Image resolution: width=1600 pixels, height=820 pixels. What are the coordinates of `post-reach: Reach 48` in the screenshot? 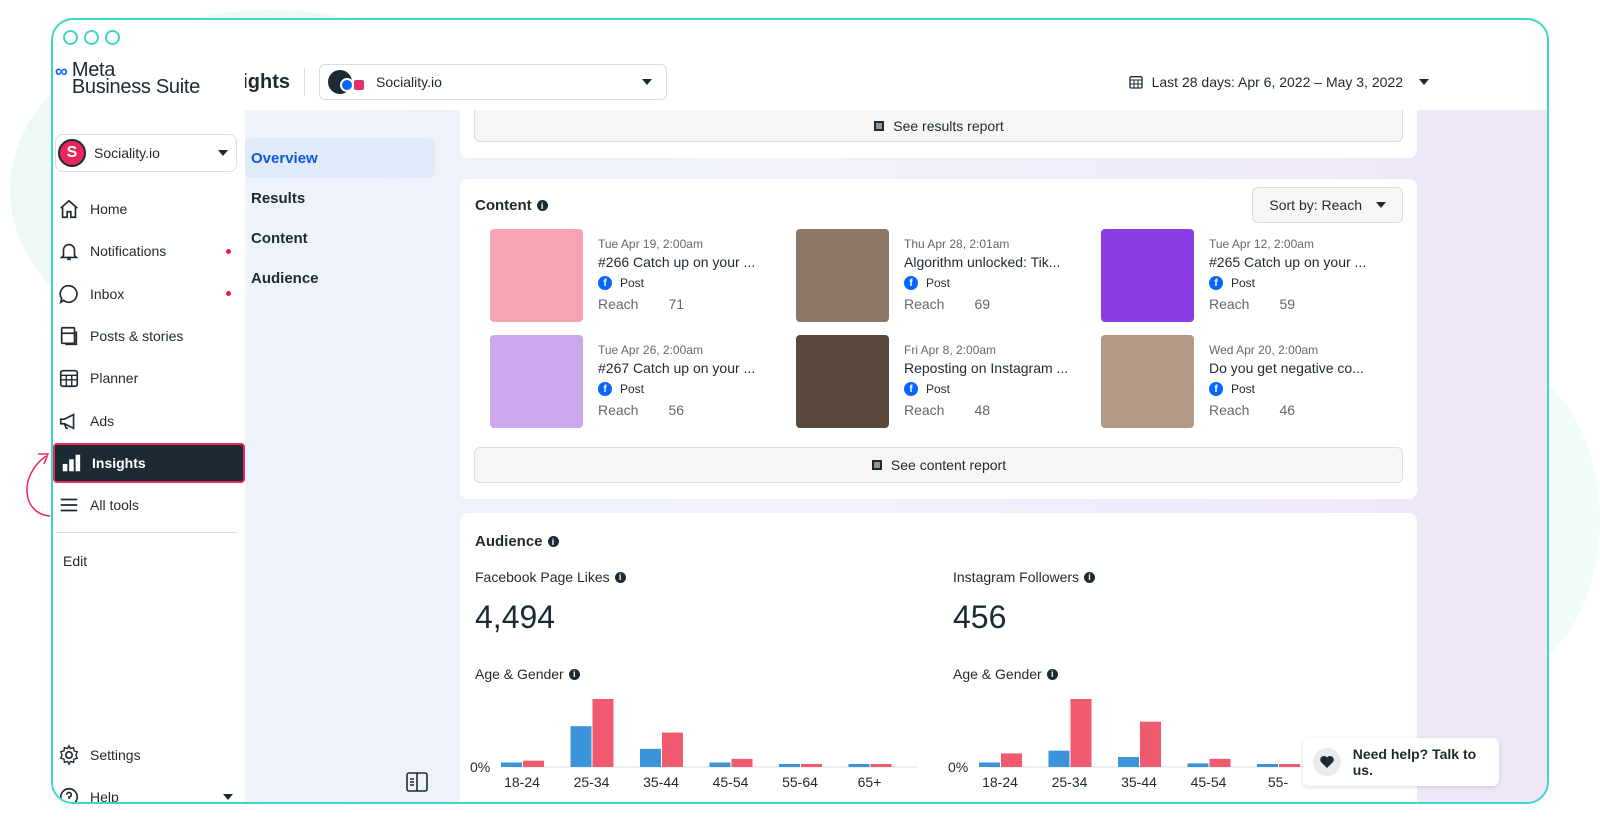 It's located at (989, 410).